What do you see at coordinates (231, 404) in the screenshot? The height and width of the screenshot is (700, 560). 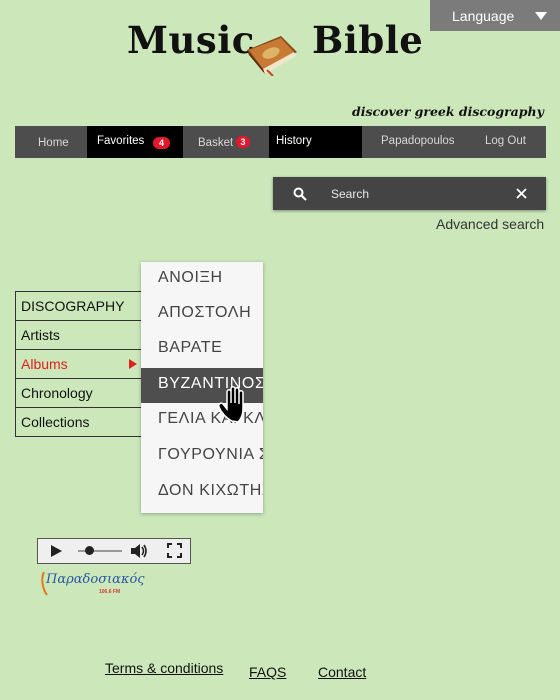 I see `hand-cursor-icon` at bounding box center [231, 404].